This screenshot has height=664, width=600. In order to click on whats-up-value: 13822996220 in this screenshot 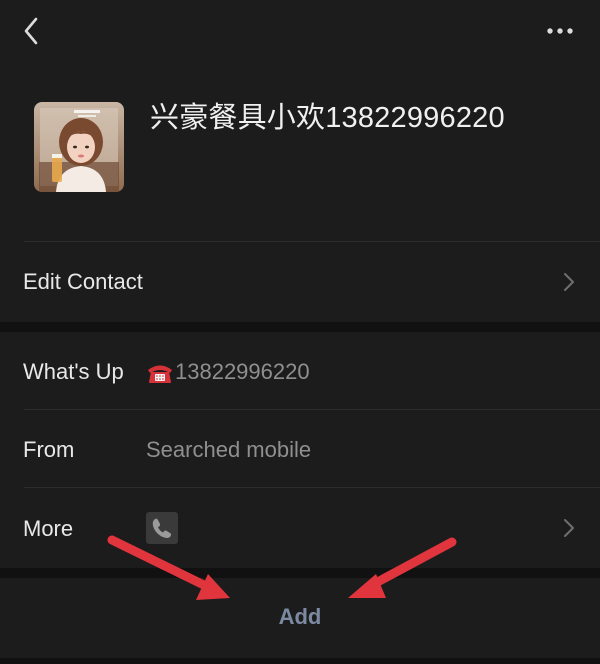, I will do `click(228, 372)`.